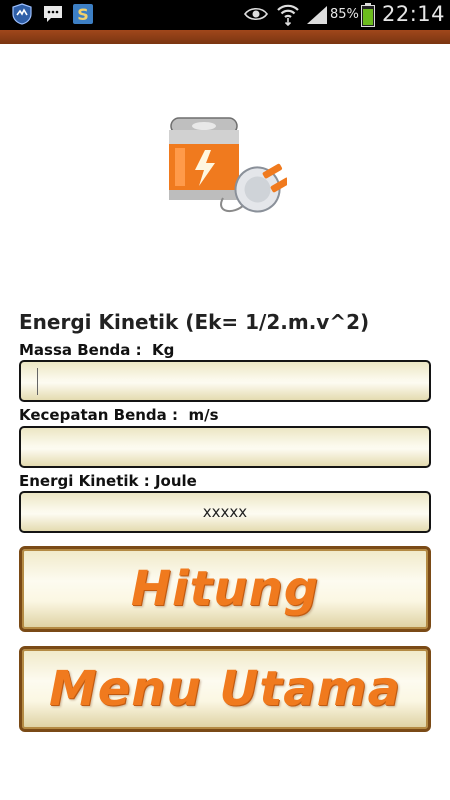 Image resolution: width=450 pixels, height=800 pixels. What do you see at coordinates (22, 16) in the screenshot?
I see `app-shield-icon` at bounding box center [22, 16].